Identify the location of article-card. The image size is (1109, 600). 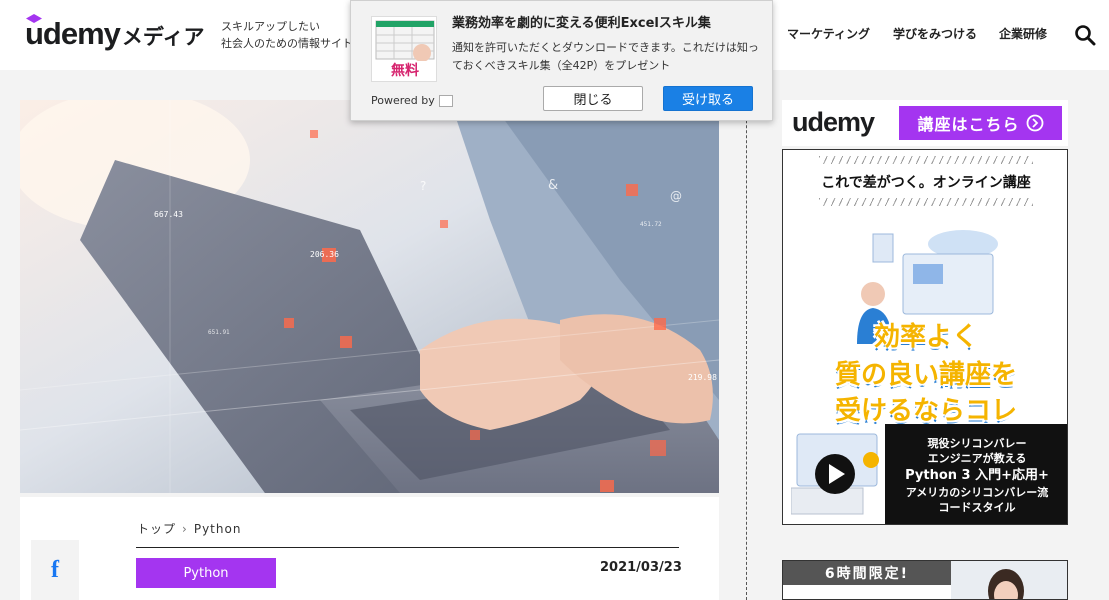
(369, 548).